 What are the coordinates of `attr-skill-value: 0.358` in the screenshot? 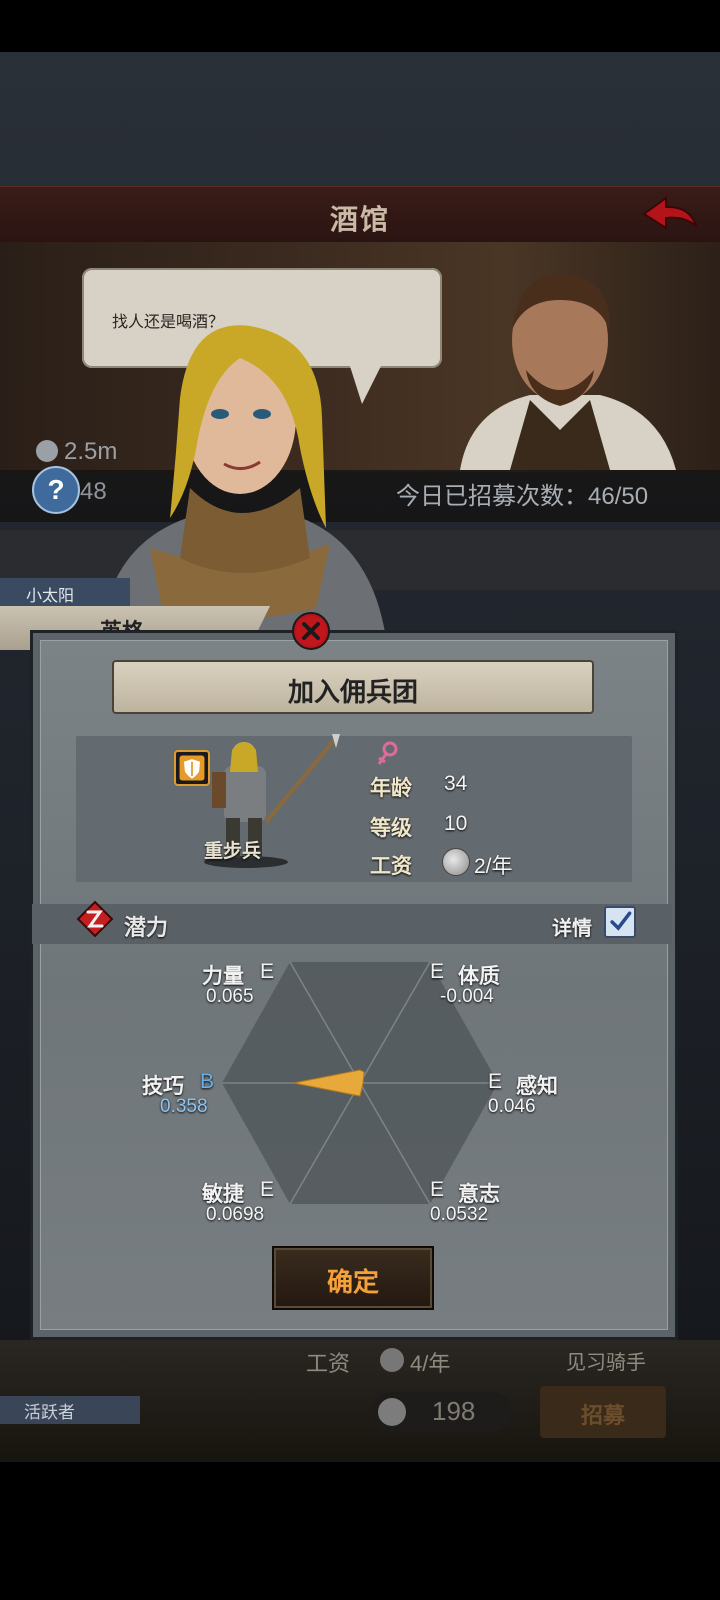 It's located at (184, 1106).